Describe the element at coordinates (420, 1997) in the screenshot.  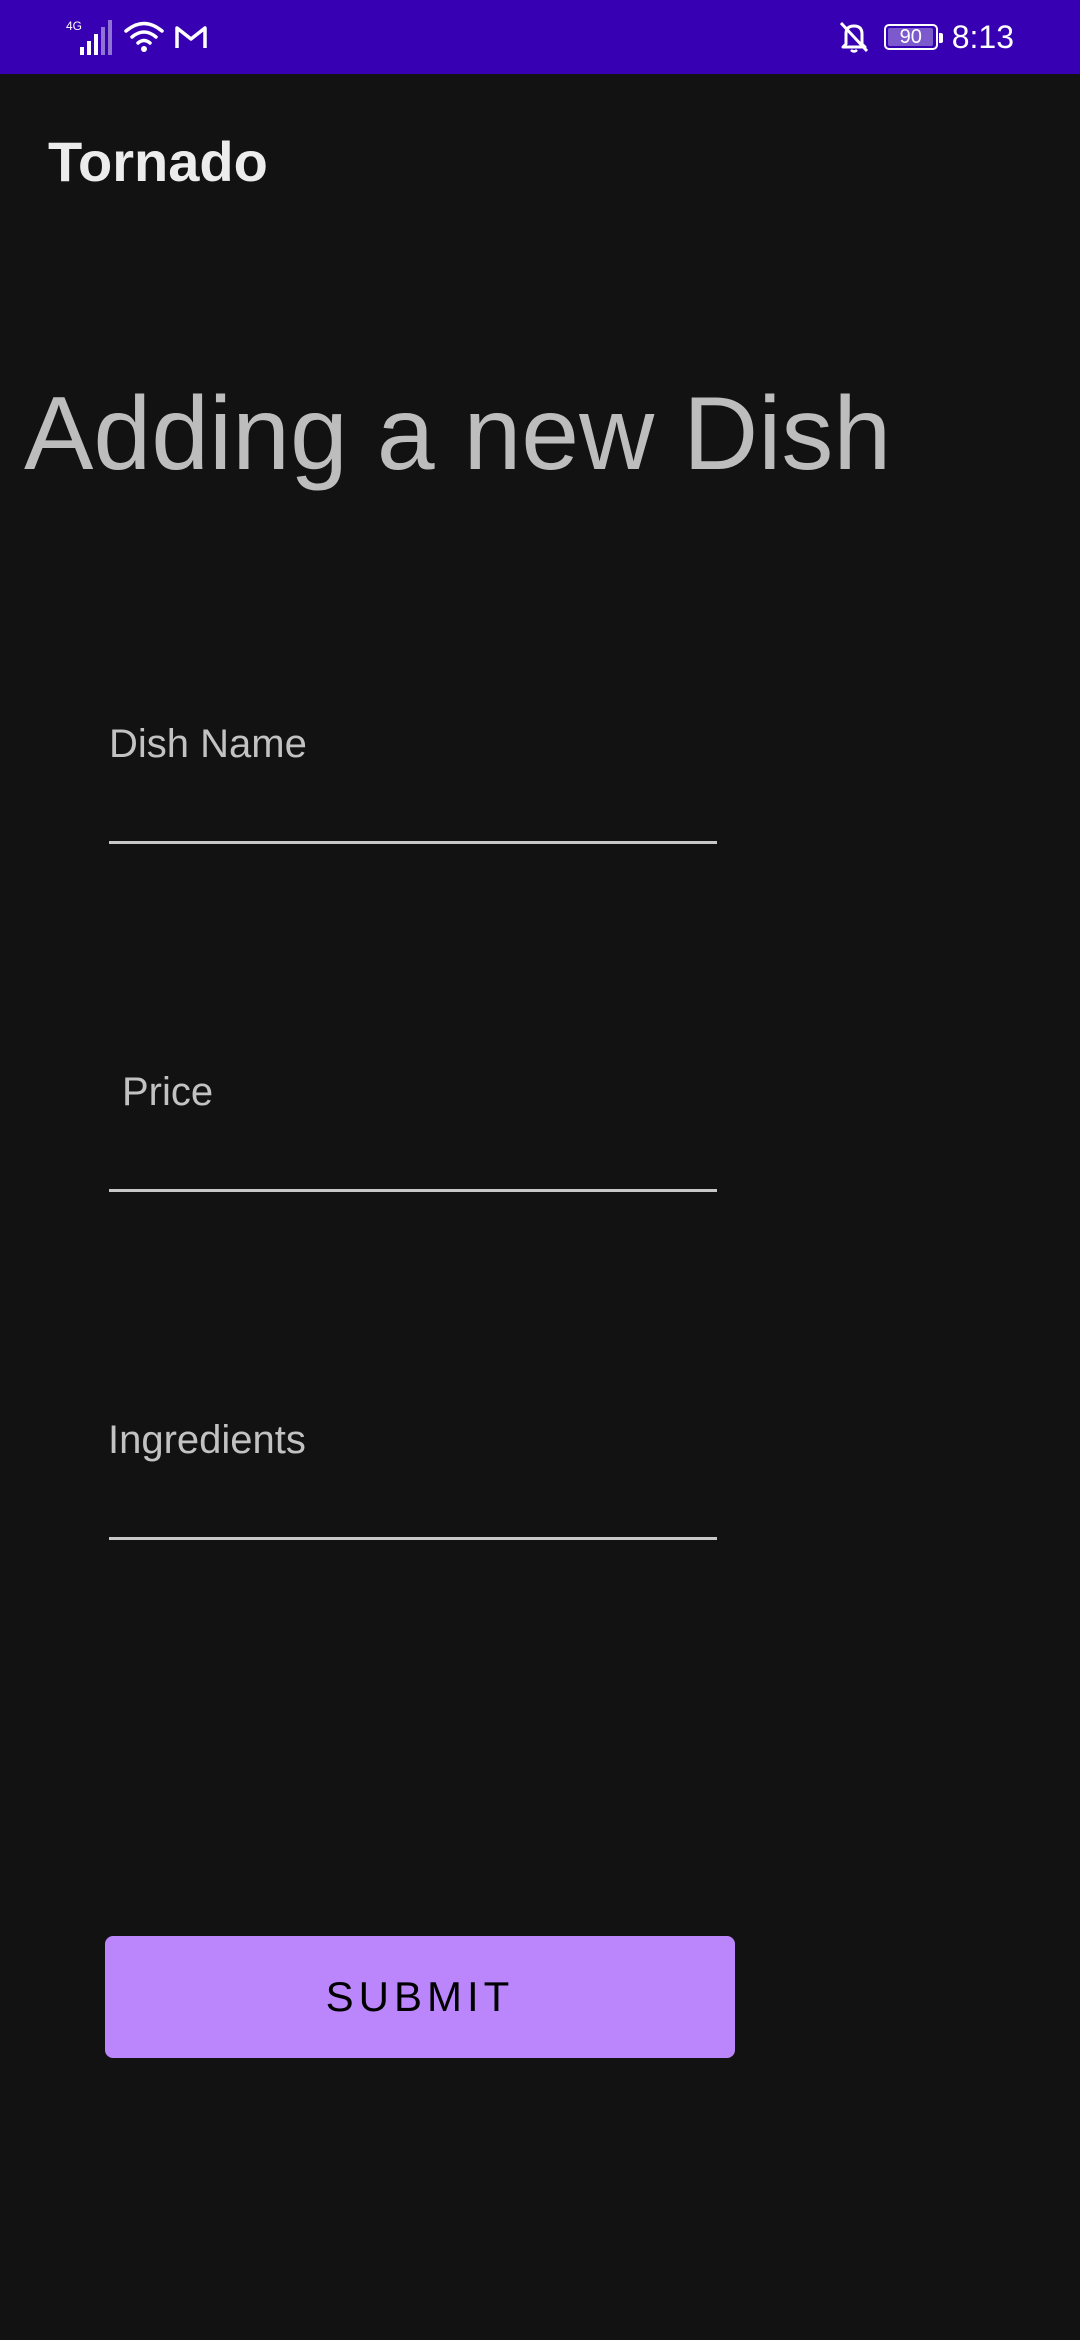
I see `submit-button: SUBMIT` at that location.